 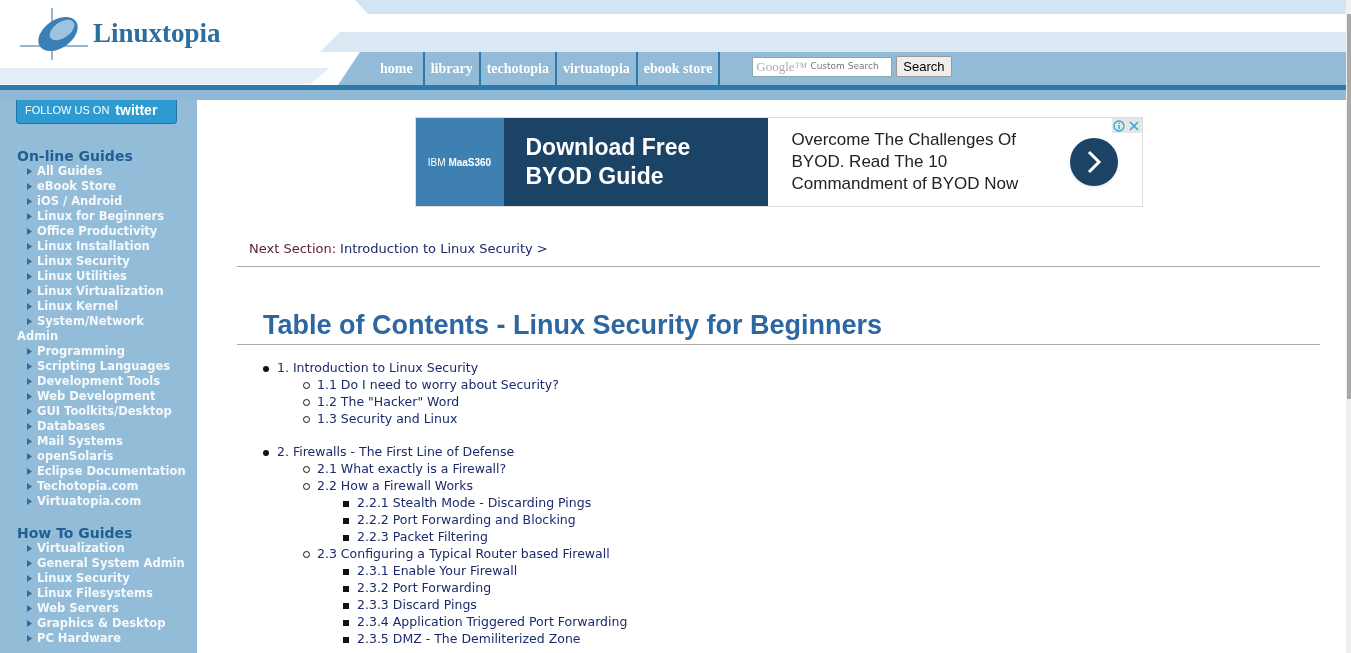 What do you see at coordinates (102, 171) in the screenshot?
I see `sidebar-link: All Guides` at bounding box center [102, 171].